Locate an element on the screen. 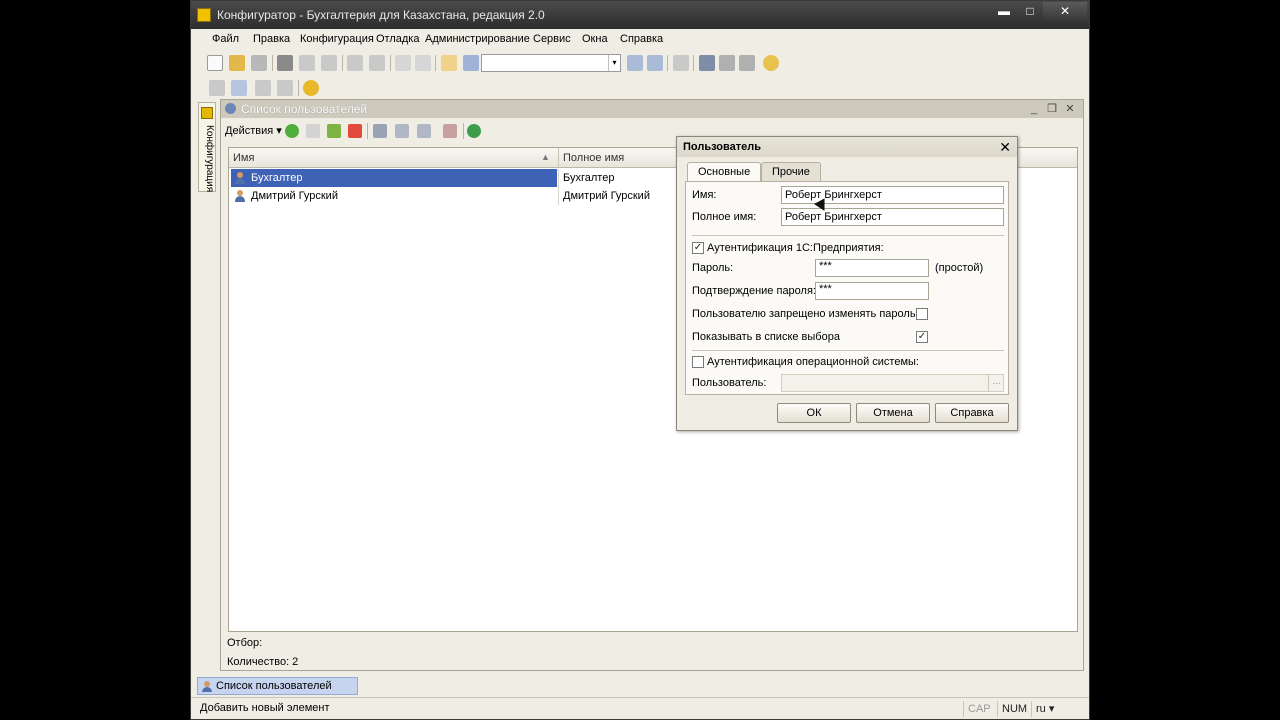  fullname-field: Роберт Брингхерст is located at coordinates (892, 217).